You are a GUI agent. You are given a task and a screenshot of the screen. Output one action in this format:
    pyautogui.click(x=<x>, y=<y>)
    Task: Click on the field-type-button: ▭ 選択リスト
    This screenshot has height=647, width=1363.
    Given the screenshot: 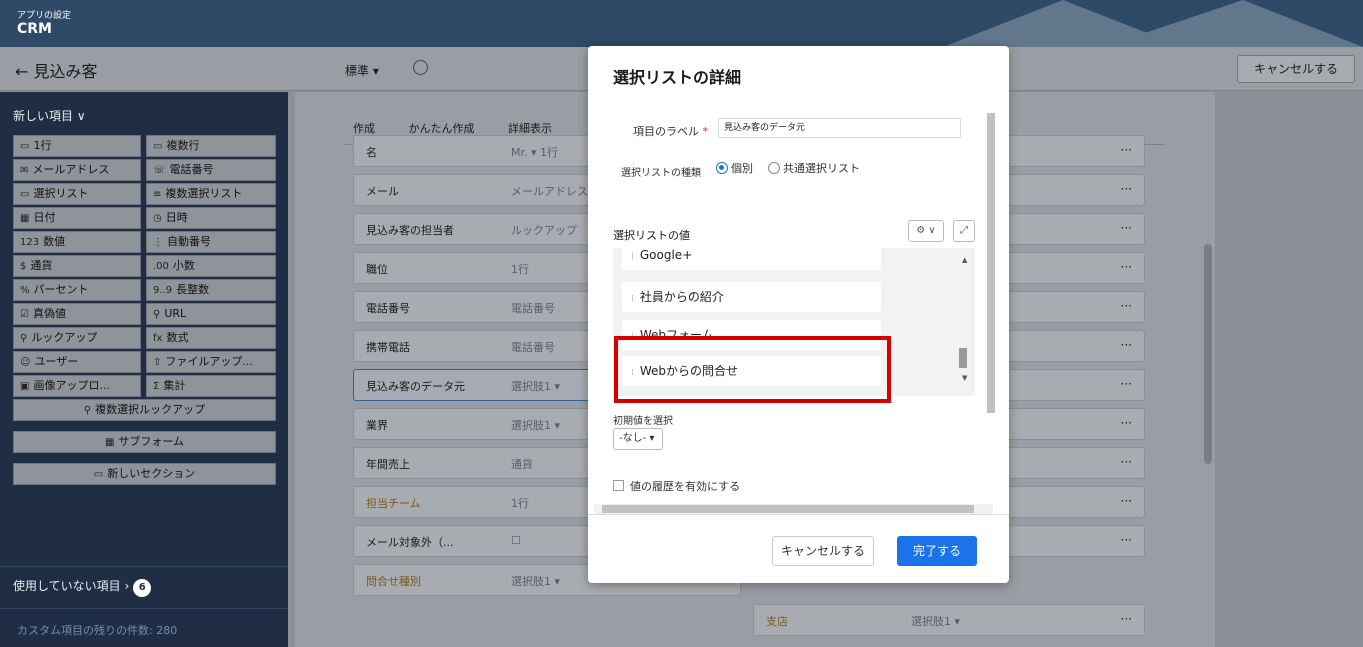 What is the action you would take?
    pyautogui.click(x=77, y=194)
    